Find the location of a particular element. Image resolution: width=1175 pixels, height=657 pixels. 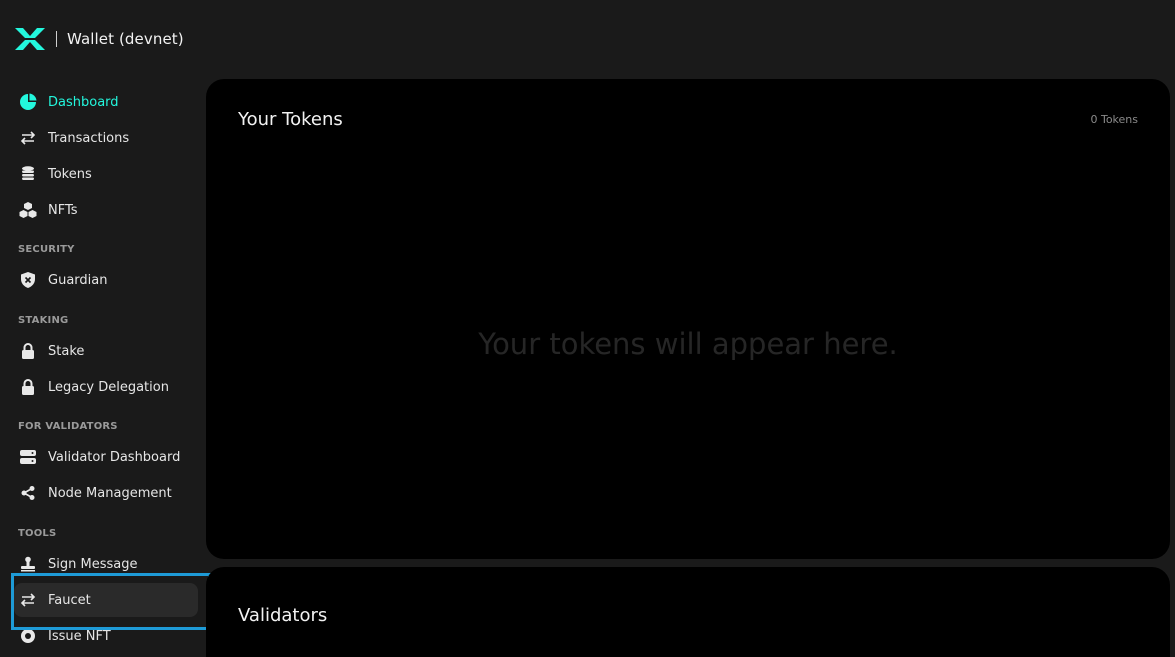

section-title-staking: STAKING is located at coordinates (43, 320).